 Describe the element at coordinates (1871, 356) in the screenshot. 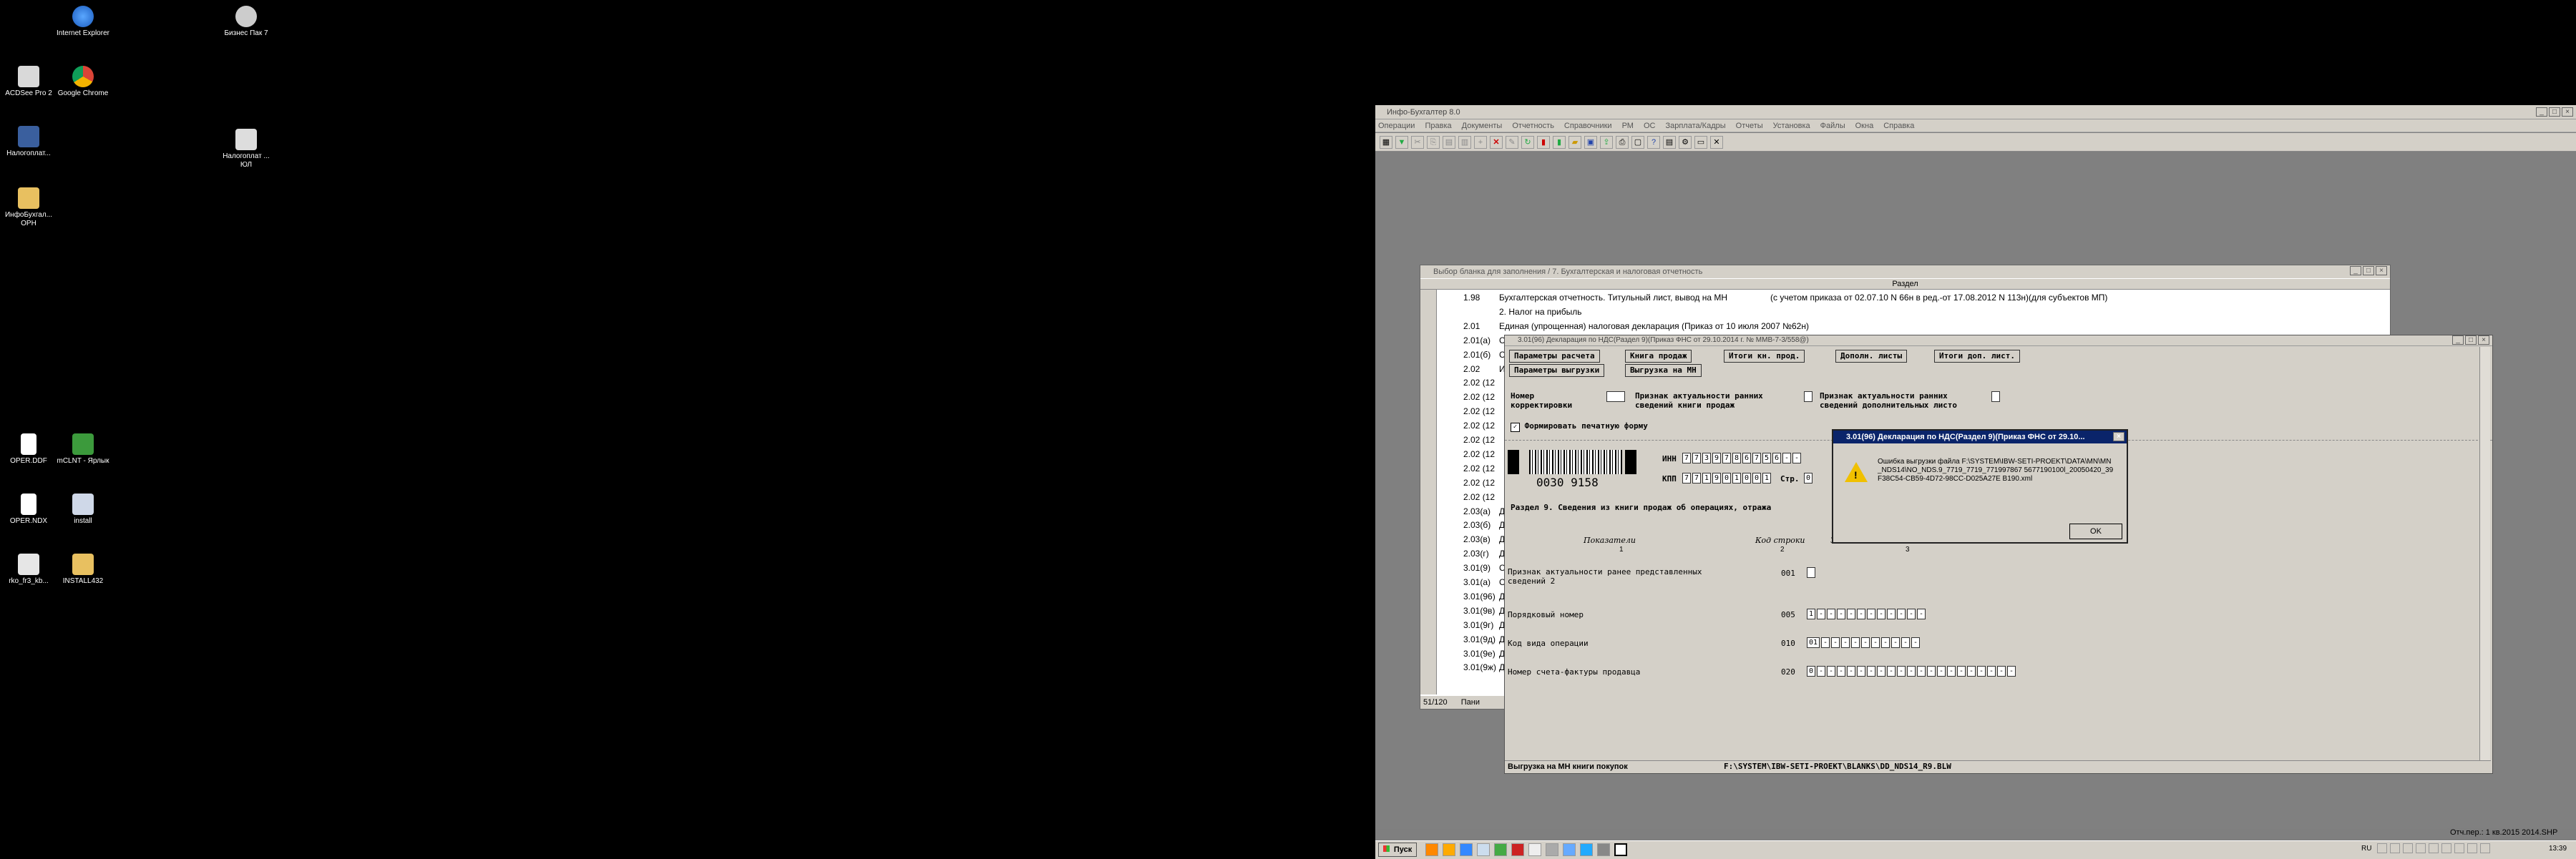

I see `tab-extra-sheets: Дополн. листы` at that location.